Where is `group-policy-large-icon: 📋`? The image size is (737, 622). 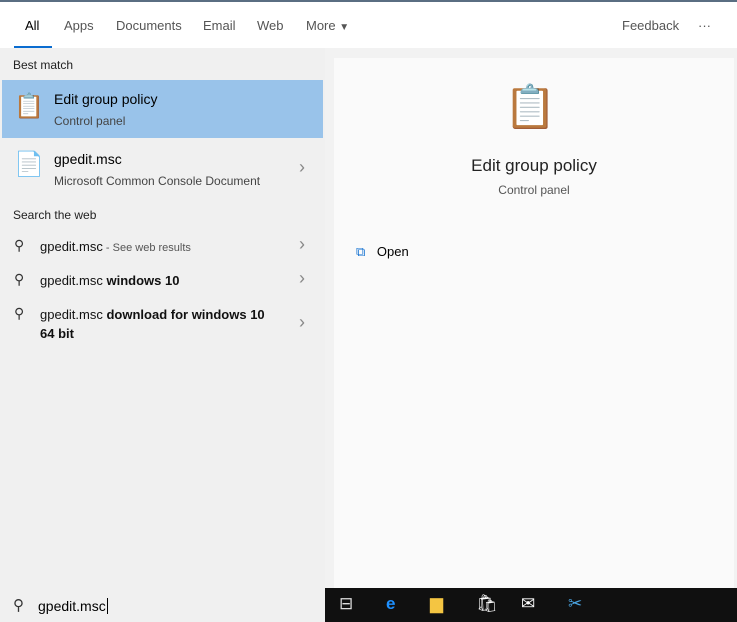 group-policy-large-icon: 📋 is located at coordinates (530, 106).